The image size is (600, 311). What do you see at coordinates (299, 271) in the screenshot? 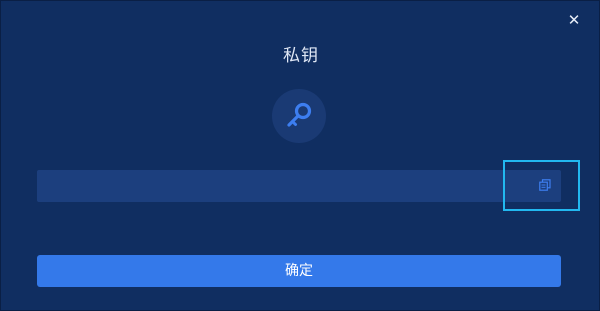
I see `confirm-button: 确定` at bounding box center [299, 271].